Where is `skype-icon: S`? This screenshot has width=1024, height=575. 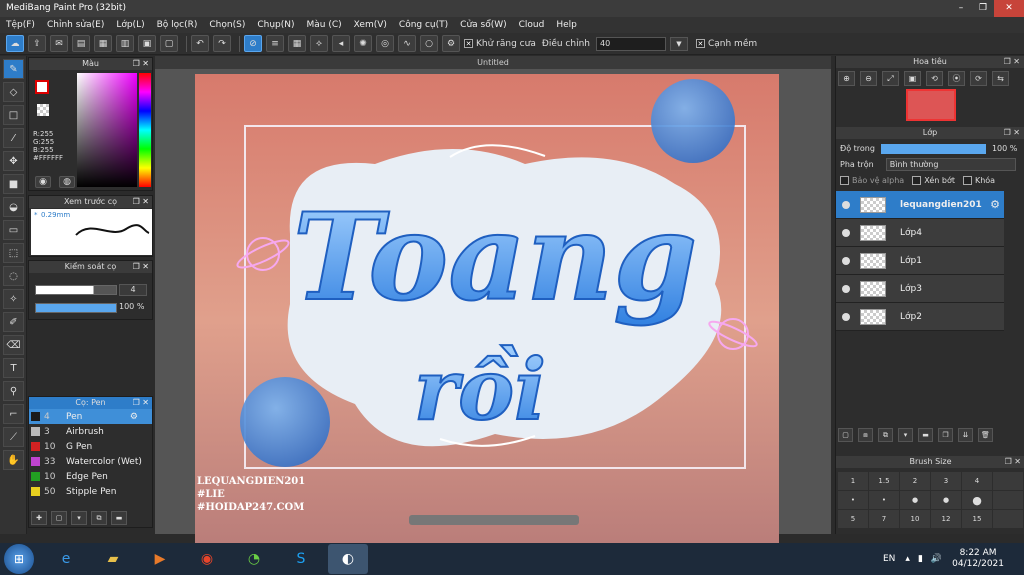
skype-icon: S is located at coordinates (301, 559).